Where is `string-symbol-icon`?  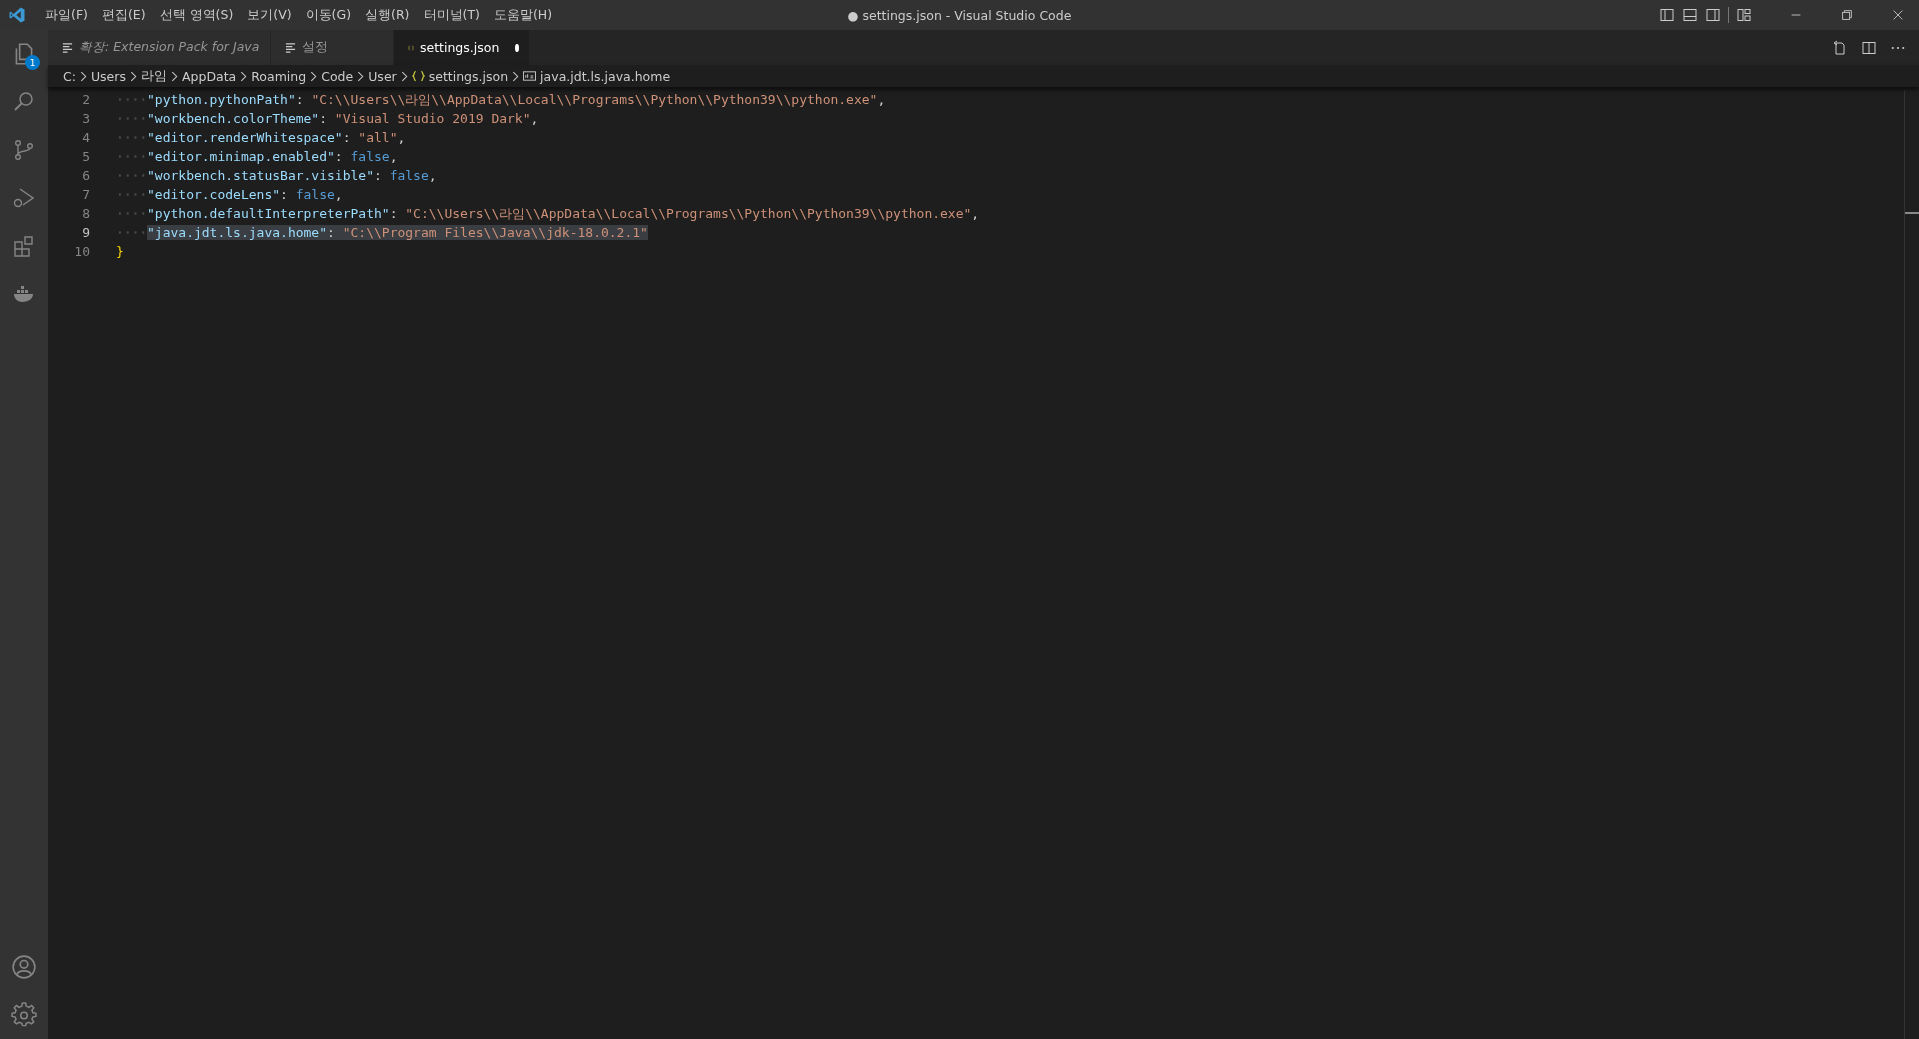
string-symbol-icon is located at coordinates (530, 76).